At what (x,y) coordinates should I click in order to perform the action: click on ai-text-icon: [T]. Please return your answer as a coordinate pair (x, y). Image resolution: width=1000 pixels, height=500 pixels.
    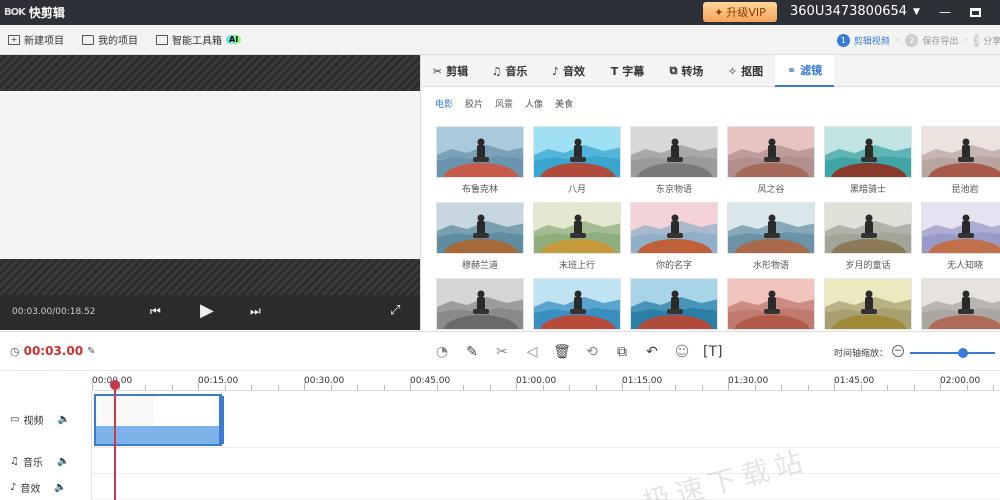
    Looking at the image, I should click on (712, 353).